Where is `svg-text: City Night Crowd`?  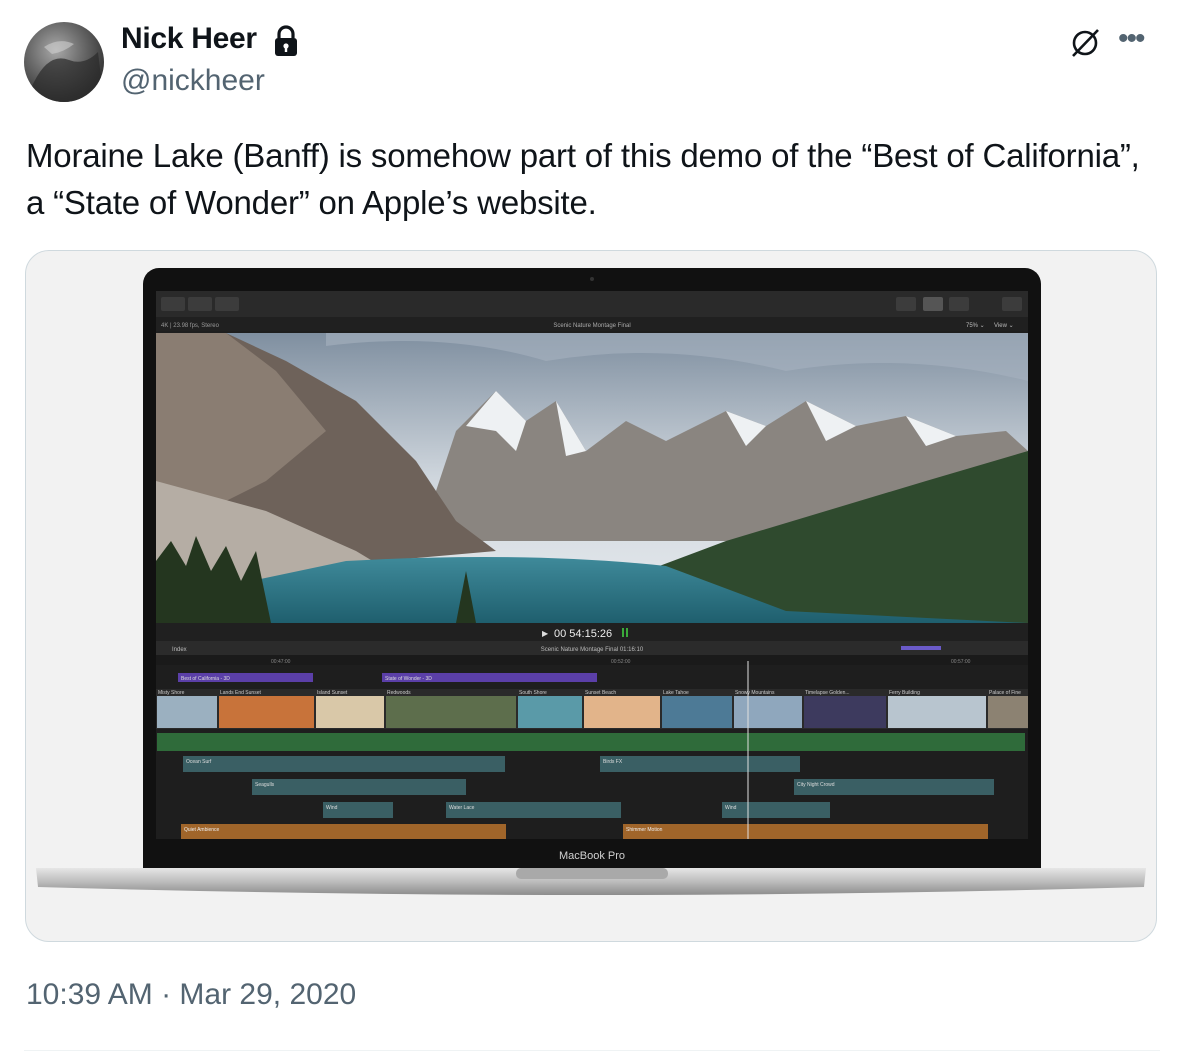
svg-text: City Night Crowd is located at coordinates (816, 785).